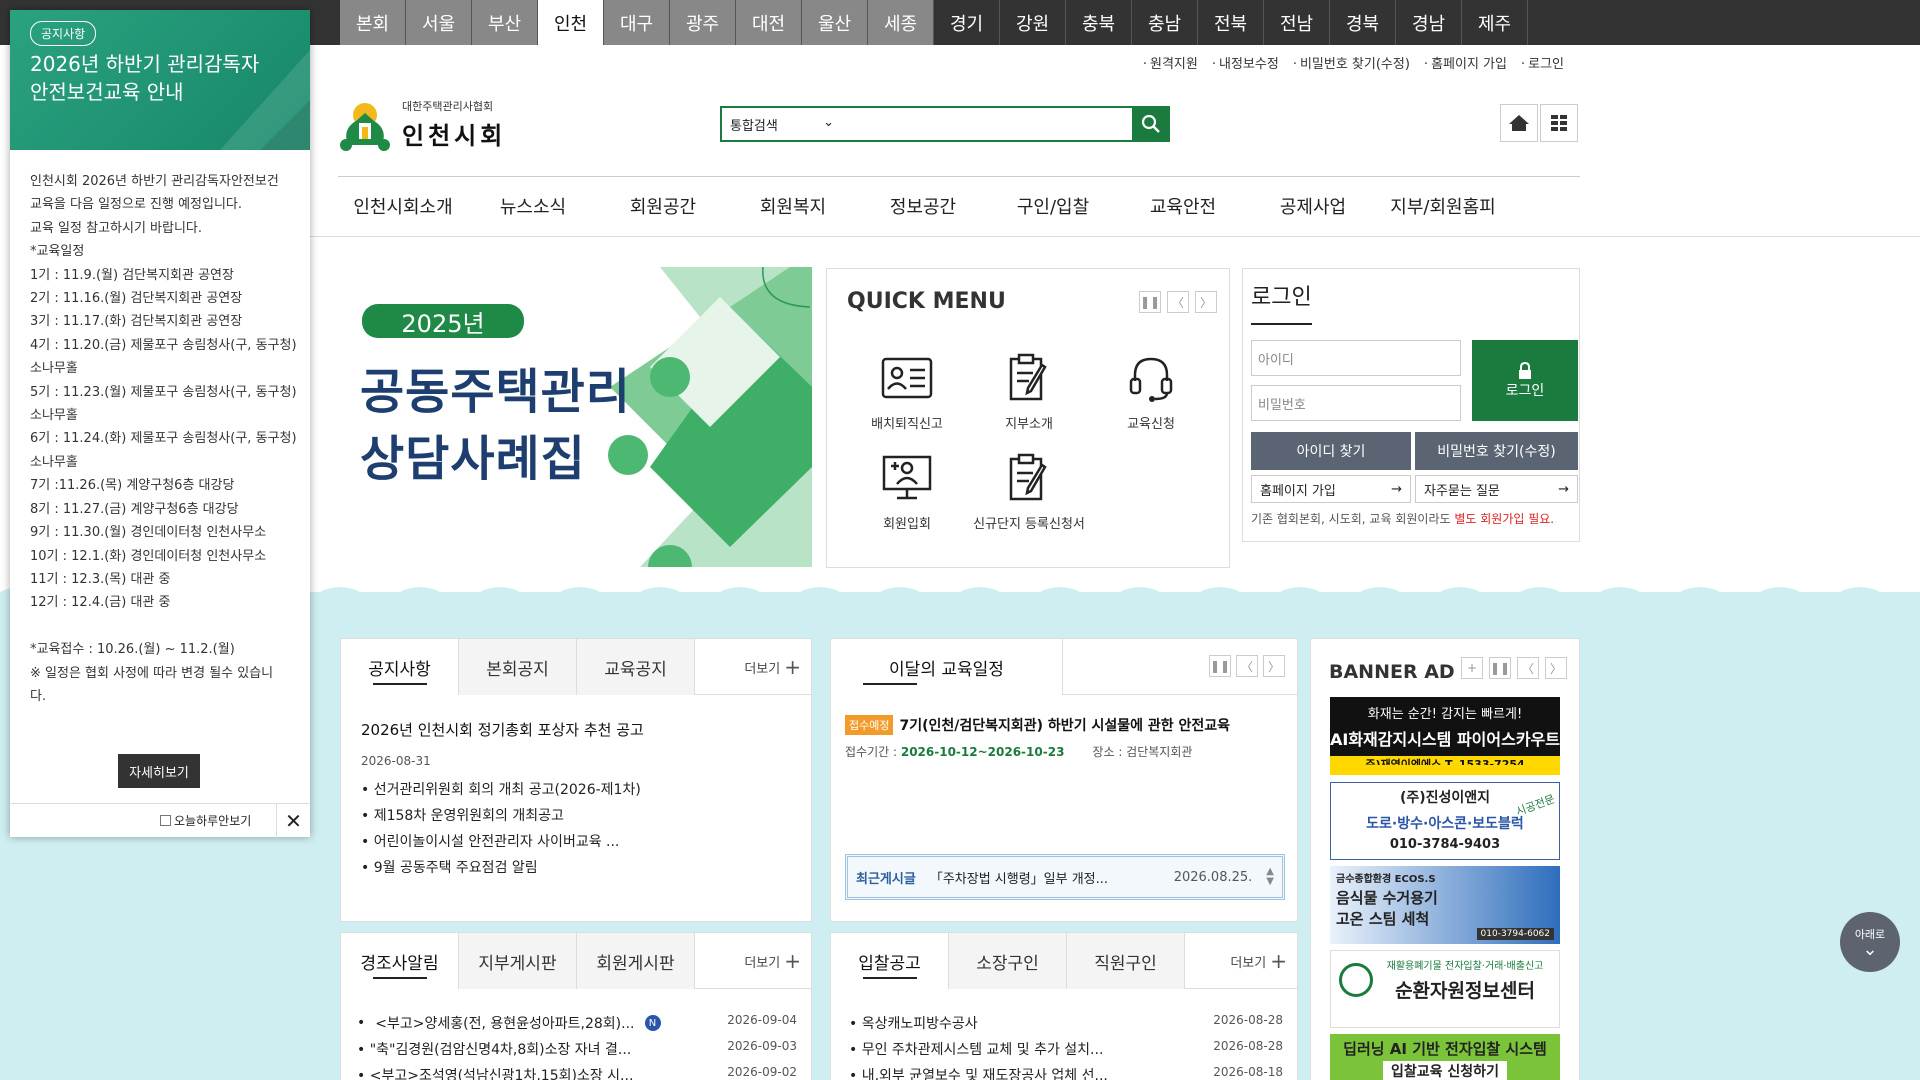 This screenshot has height=1080, width=1920. I want to click on list-item: 선거관리위원회 회의 개최 공고(2026-제1차), so click(581, 789).